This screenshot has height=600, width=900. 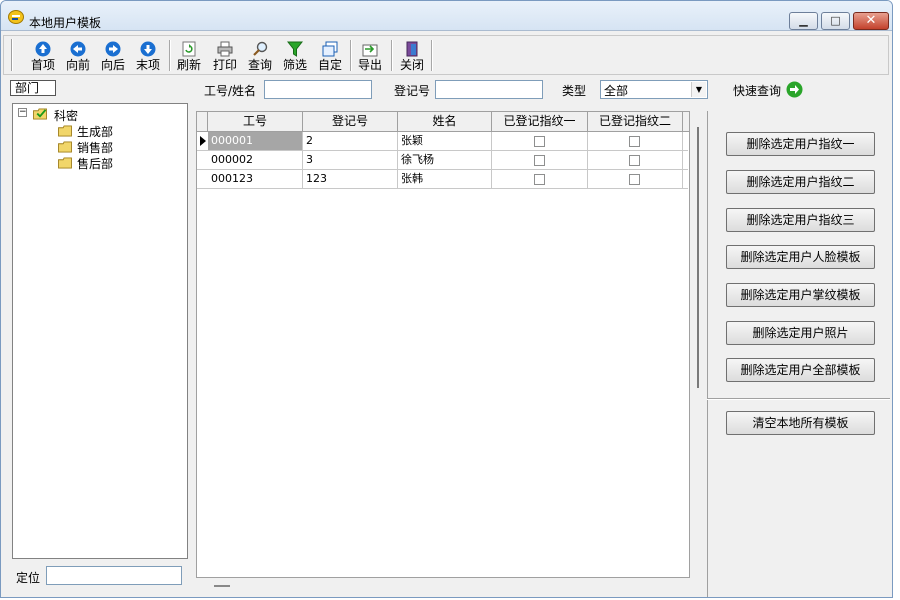 I want to click on app-icon, so click(x=16, y=17).